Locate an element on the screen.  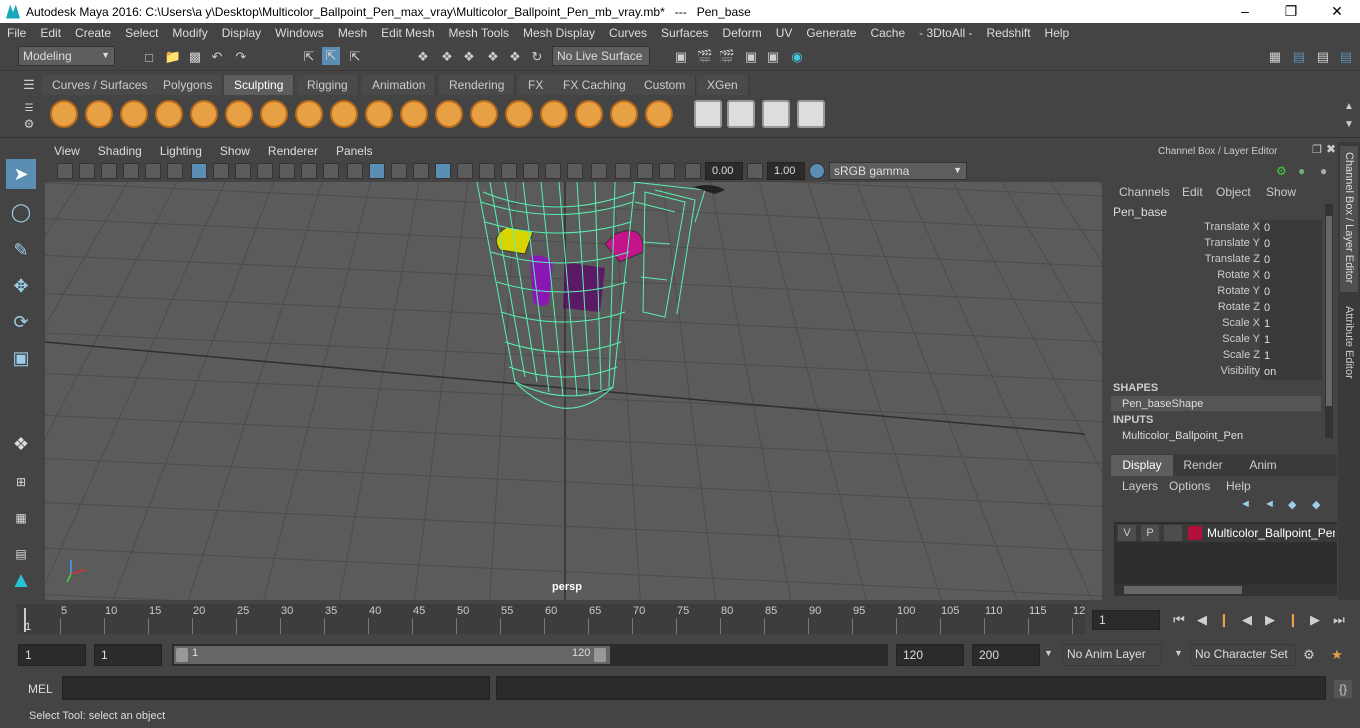
layer-menu-layers: Layers is located at coordinates (1140, 486).